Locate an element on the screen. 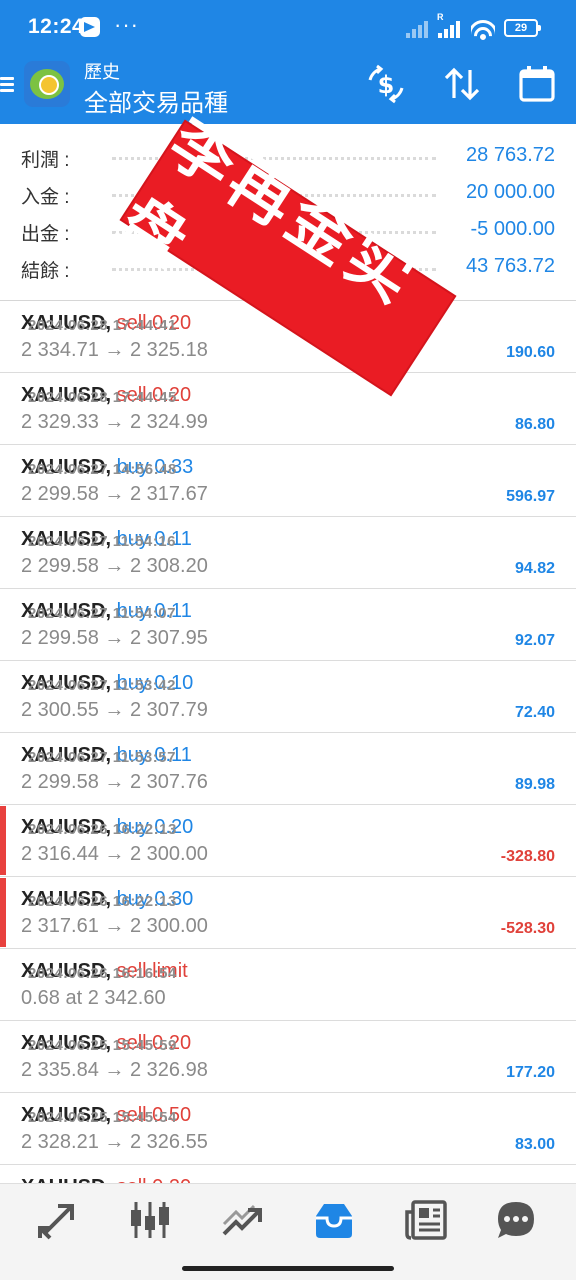  trade-profit: 83.00 is located at coordinates (534, 1144).